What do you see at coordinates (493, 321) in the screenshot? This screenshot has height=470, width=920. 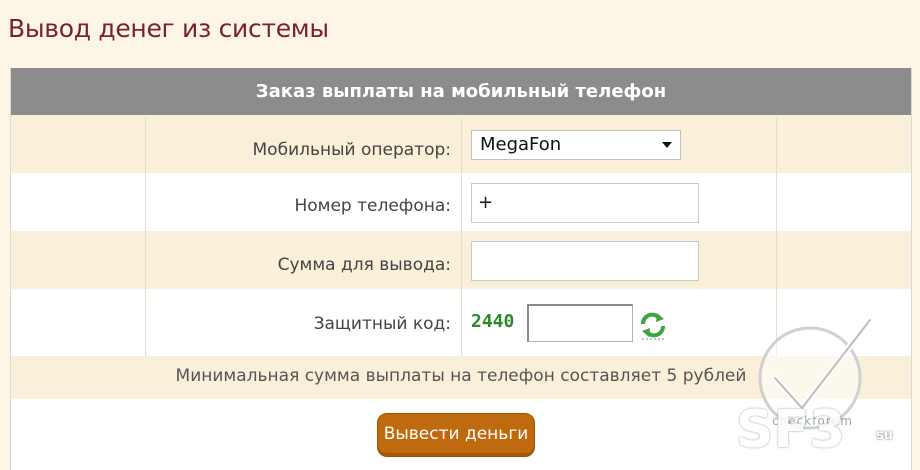 I see `captcha-code: 2440` at bounding box center [493, 321].